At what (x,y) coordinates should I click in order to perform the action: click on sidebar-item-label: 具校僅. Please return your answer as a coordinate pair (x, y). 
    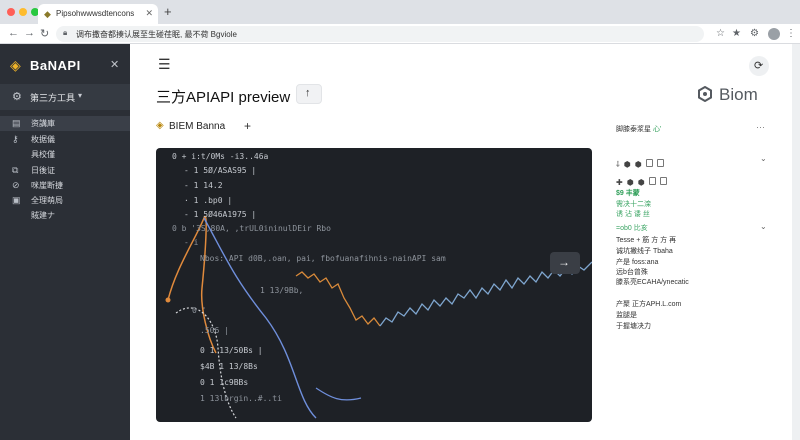
    Looking at the image, I should click on (43, 154).